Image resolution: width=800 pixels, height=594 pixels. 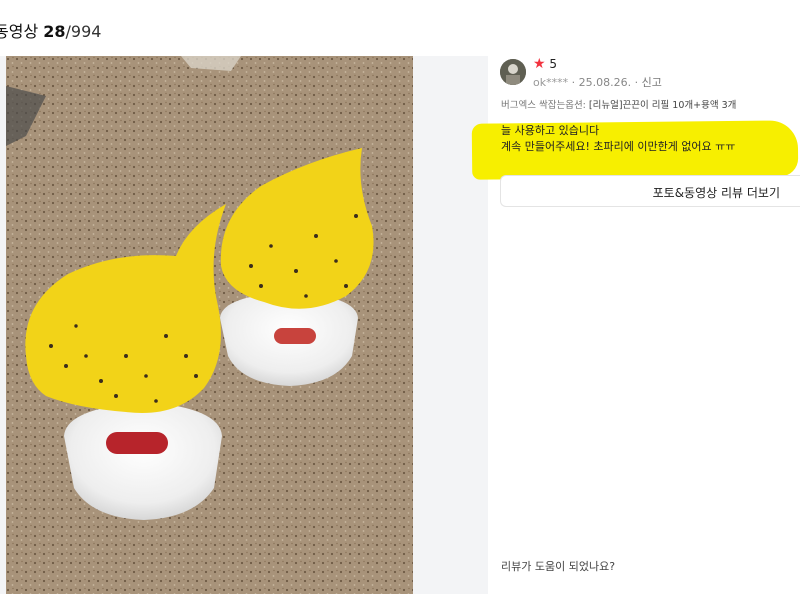 I want to click on option-key: 옵션:, so click(x=575, y=105).